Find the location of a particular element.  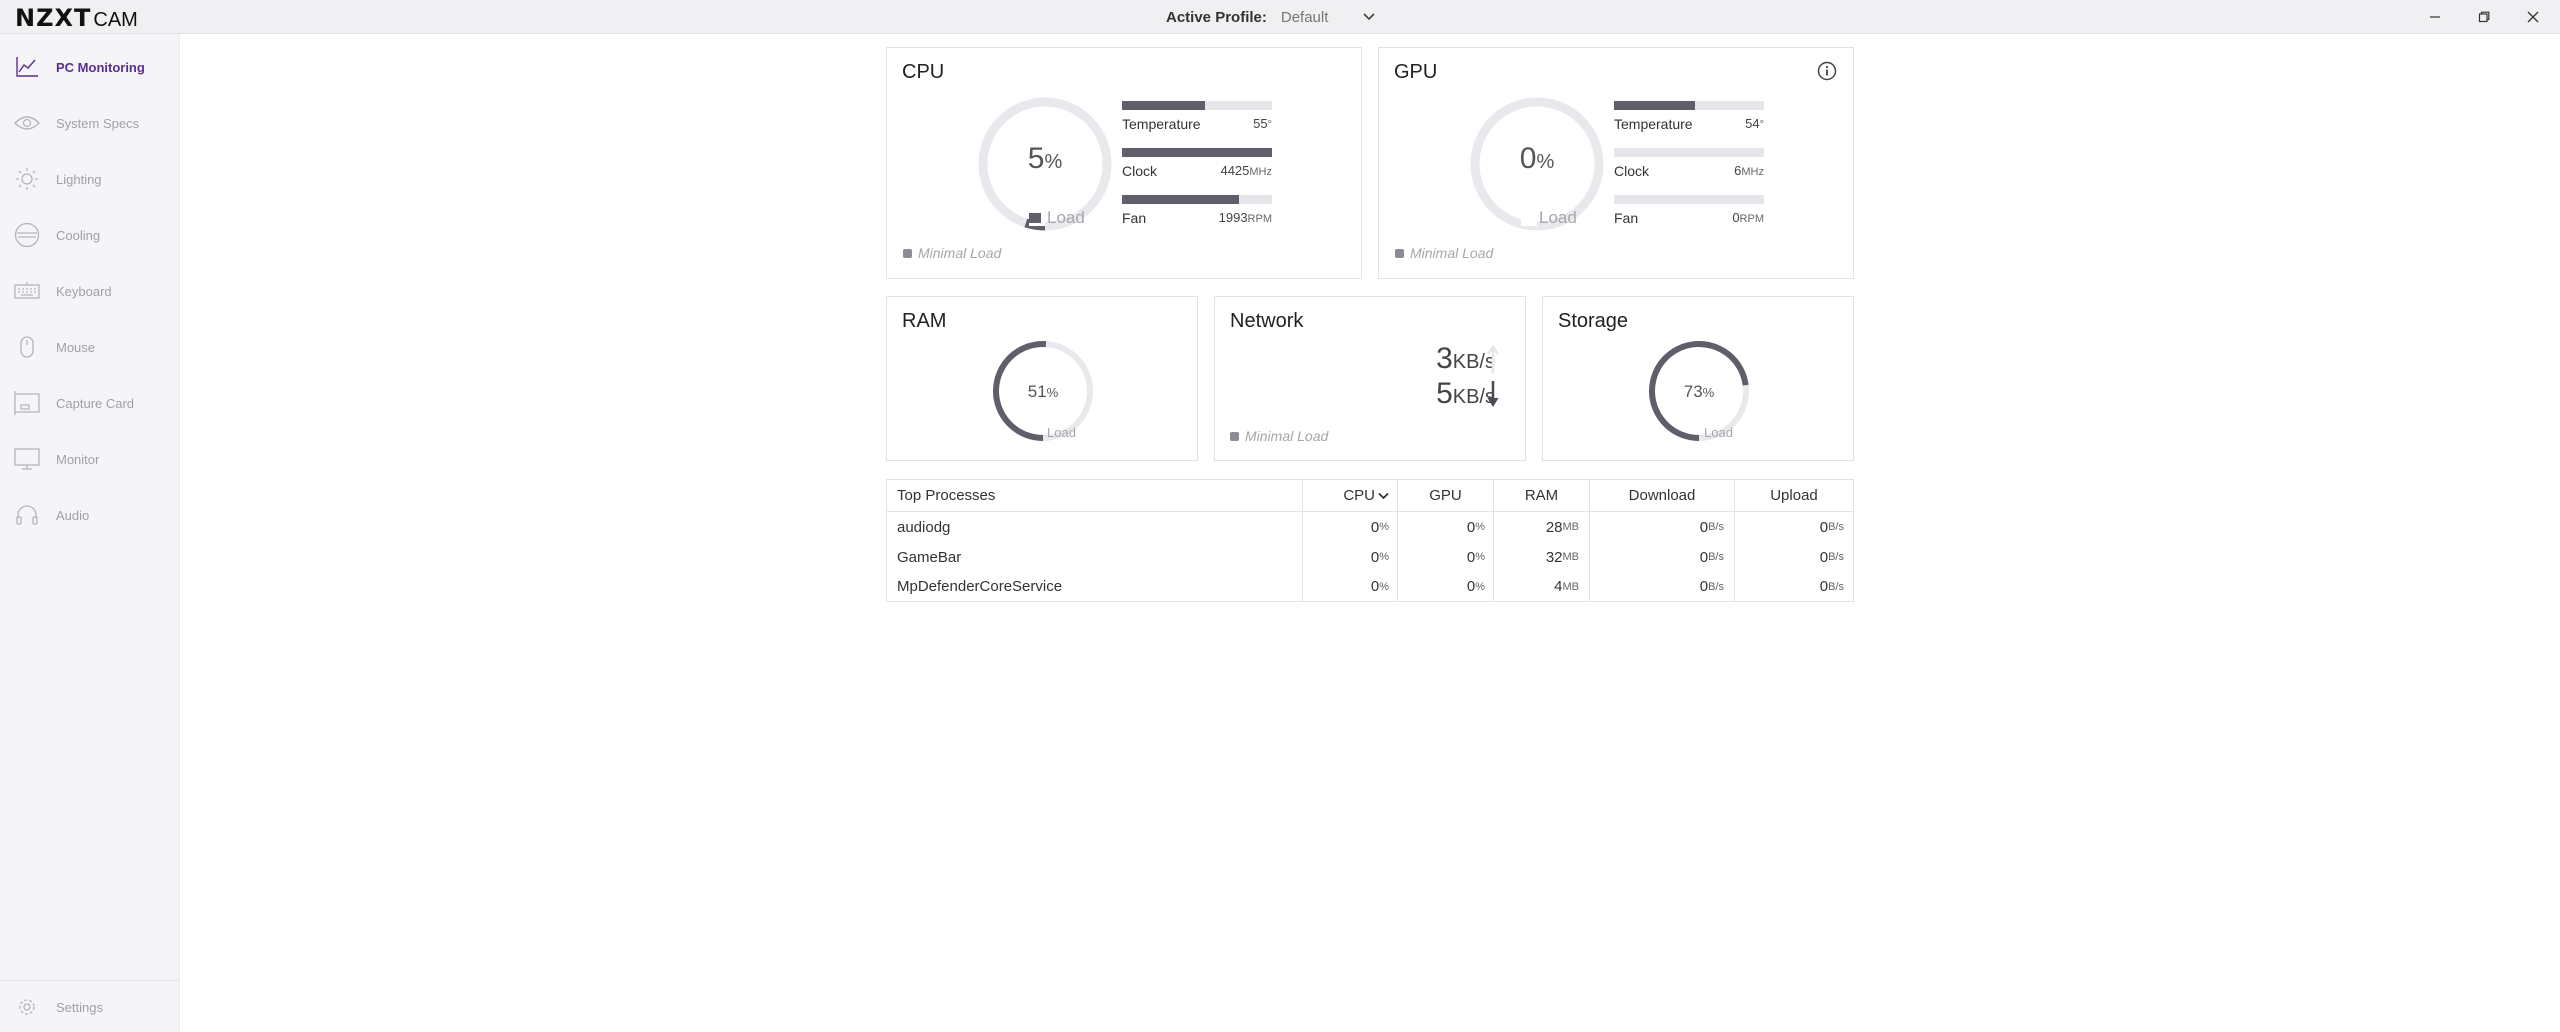

sidebar-item-audio: Audio is located at coordinates (90, 515).